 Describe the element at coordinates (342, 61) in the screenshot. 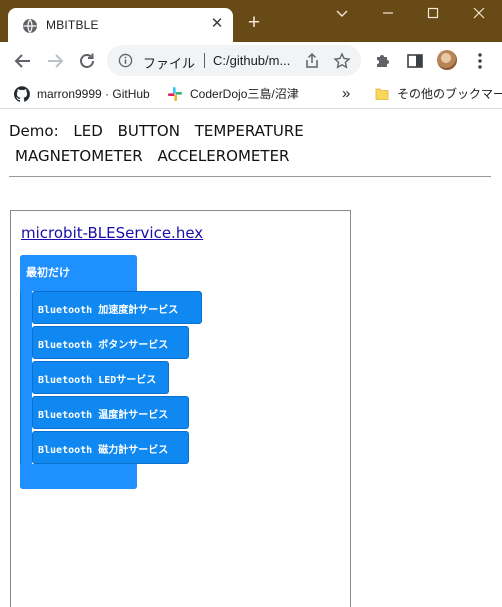

I see `bookmark-star-icon` at that location.